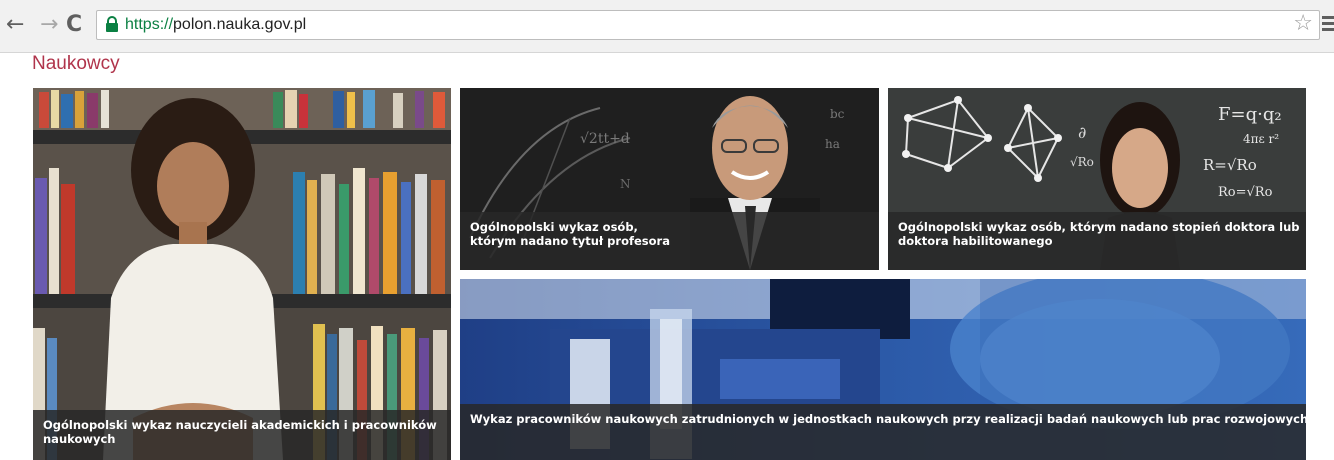 The width and height of the screenshot is (1334, 460). What do you see at coordinates (1230, 165) in the screenshot?
I see `svg-text: R=√Ro` at bounding box center [1230, 165].